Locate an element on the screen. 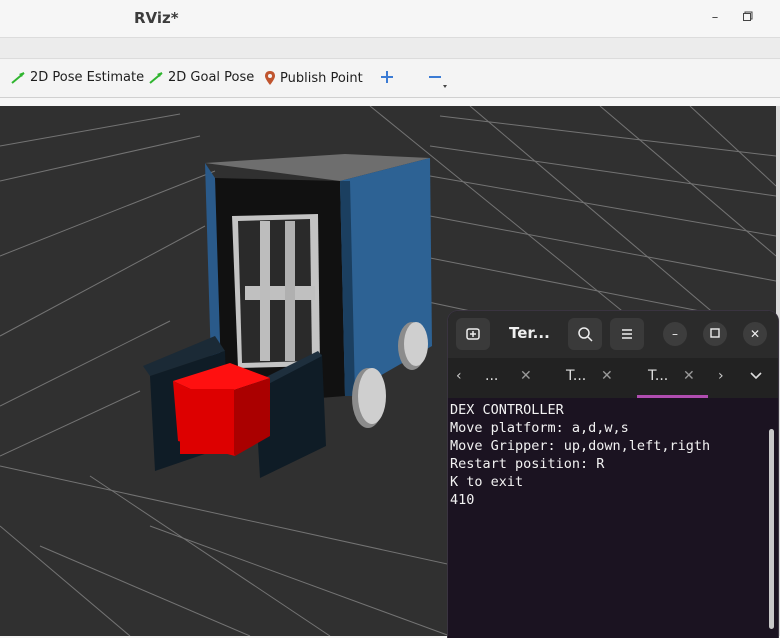  publish-point-tool: Publish Point is located at coordinates (313, 78).